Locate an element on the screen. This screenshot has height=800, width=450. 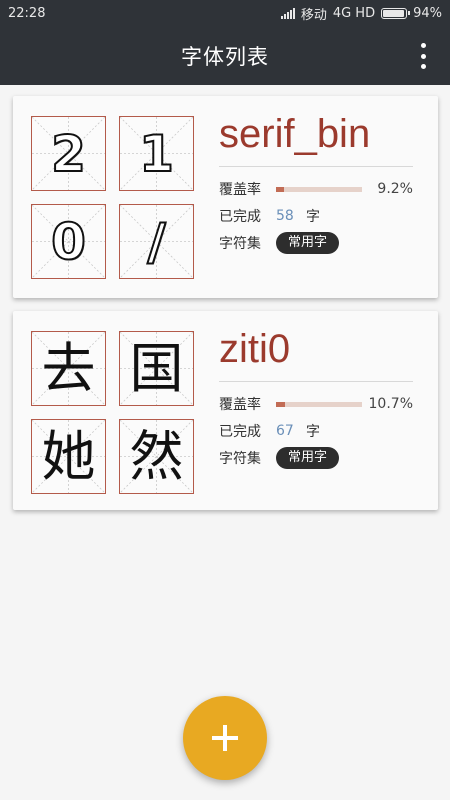
coverage-row: 覆盖率 9.2% is located at coordinates (316, 189).